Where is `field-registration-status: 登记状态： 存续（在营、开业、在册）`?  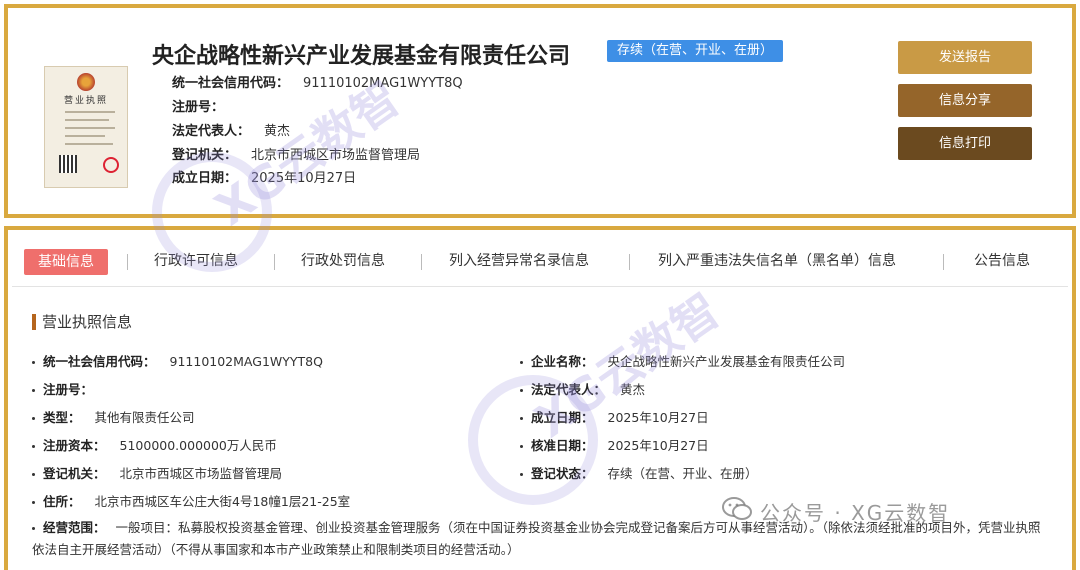 field-registration-status: 登记状态： 存续（在营、开业、在册） is located at coordinates (639, 472).